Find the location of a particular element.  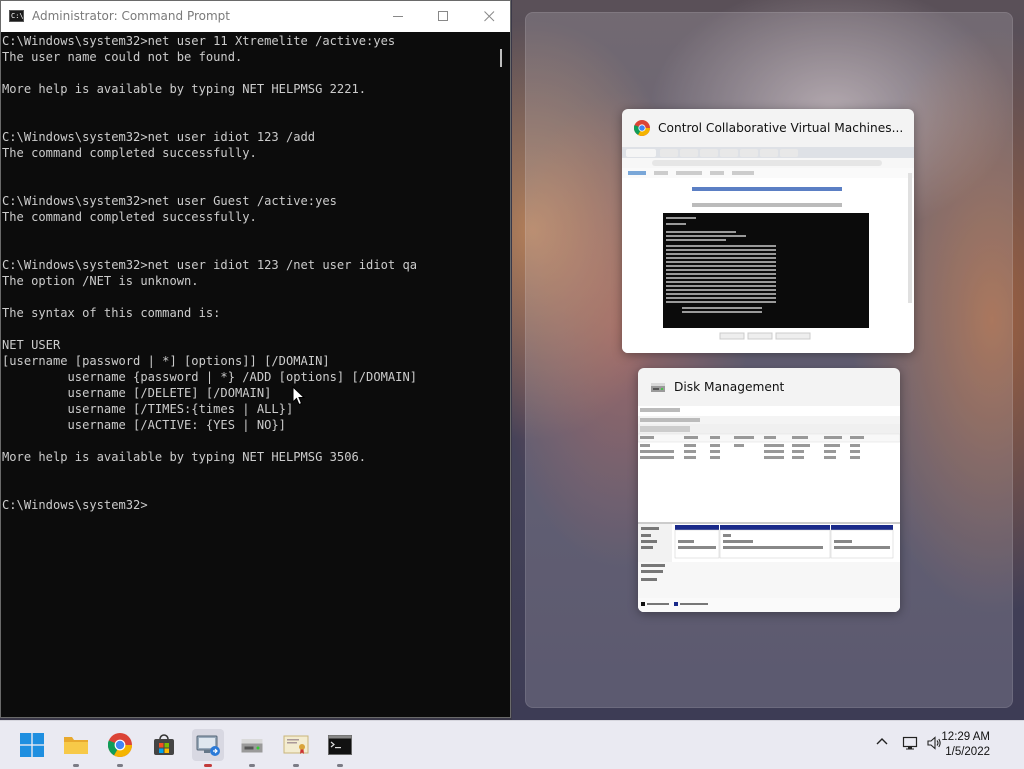

console-line: The option /NET is unknown. is located at coordinates (100, 281).